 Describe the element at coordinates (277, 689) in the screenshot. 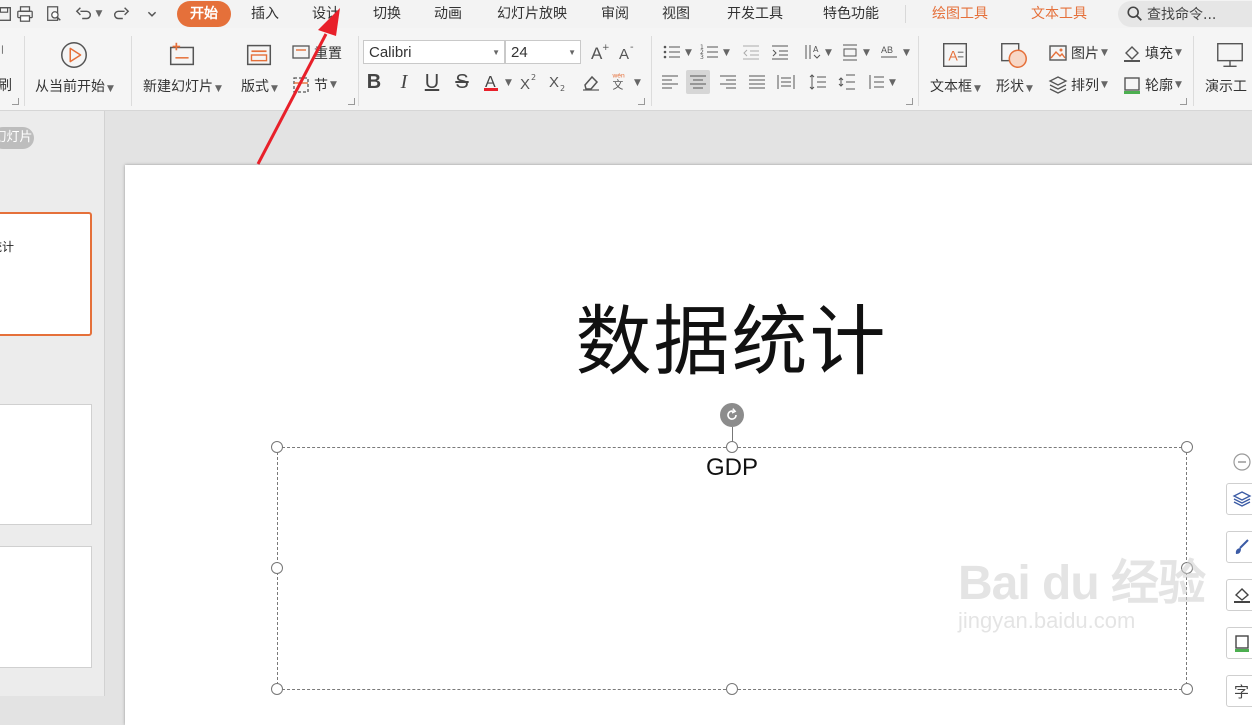

I see `resize-handle-bottom-left` at that location.